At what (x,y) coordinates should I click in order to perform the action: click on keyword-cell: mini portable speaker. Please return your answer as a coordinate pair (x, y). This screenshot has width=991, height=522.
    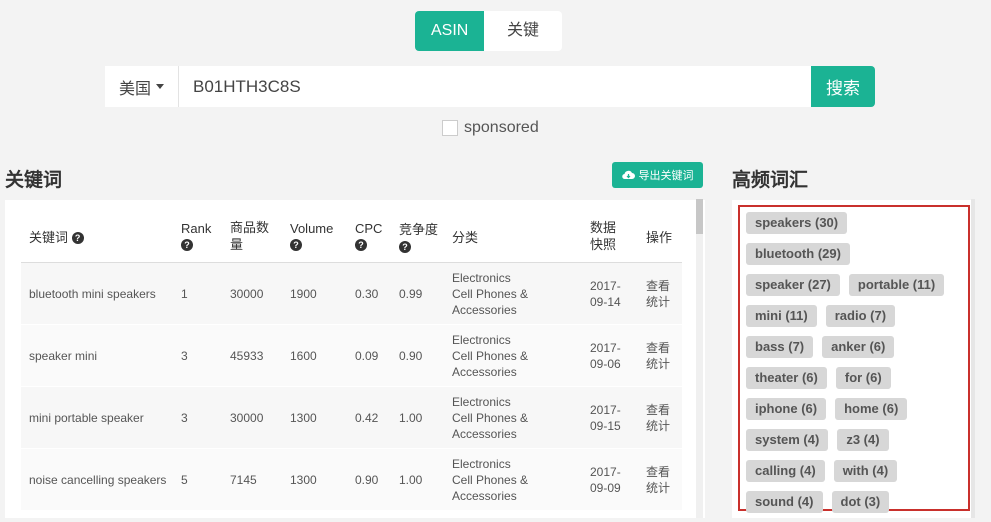
    Looking at the image, I should click on (97, 417).